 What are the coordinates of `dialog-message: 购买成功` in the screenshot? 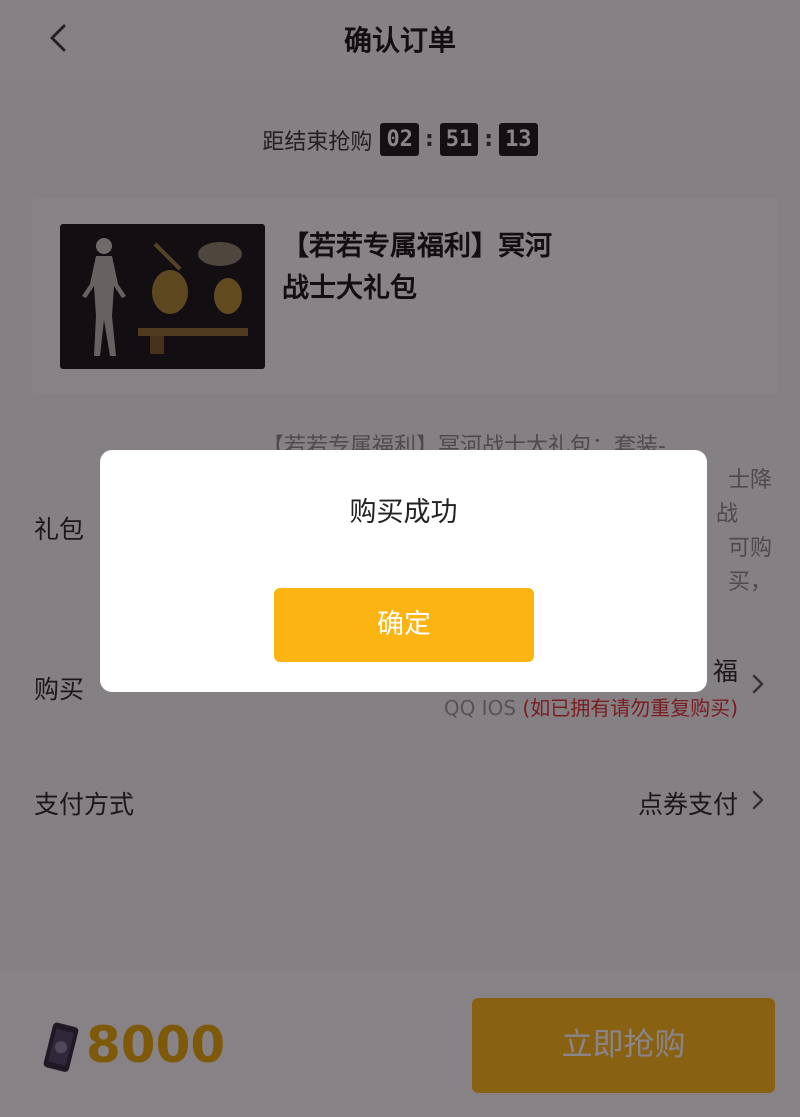 It's located at (403, 512).